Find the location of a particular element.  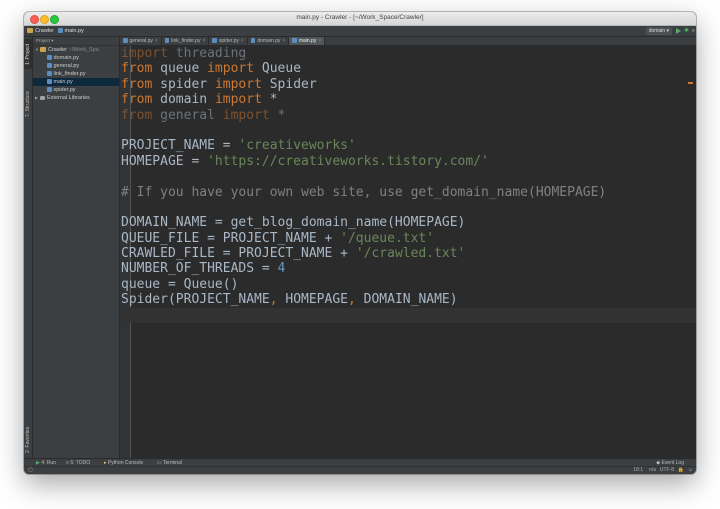

code-line: from domain import * is located at coordinates (408, 99).